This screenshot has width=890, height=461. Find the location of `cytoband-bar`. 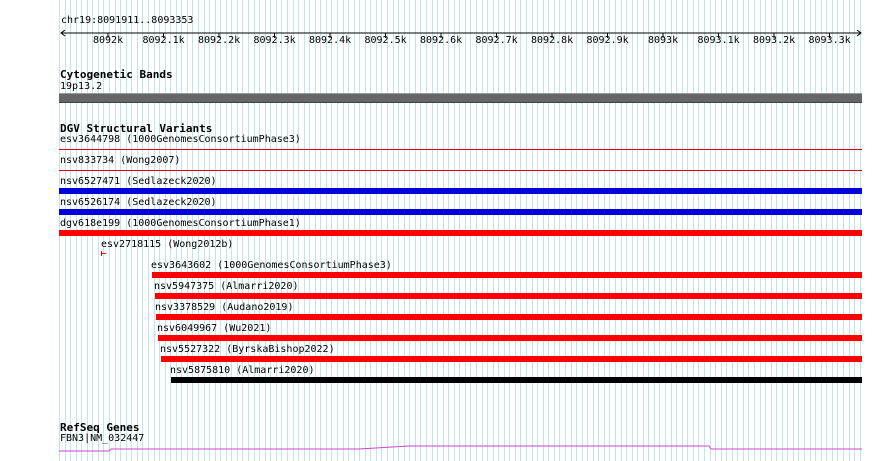

cytoband-bar is located at coordinates (460, 98).